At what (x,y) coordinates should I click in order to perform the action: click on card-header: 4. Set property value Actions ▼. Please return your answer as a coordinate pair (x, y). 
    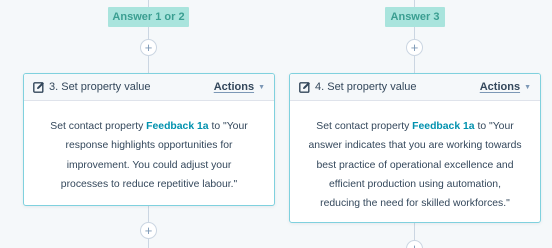
    Looking at the image, I should click on (415, 87).